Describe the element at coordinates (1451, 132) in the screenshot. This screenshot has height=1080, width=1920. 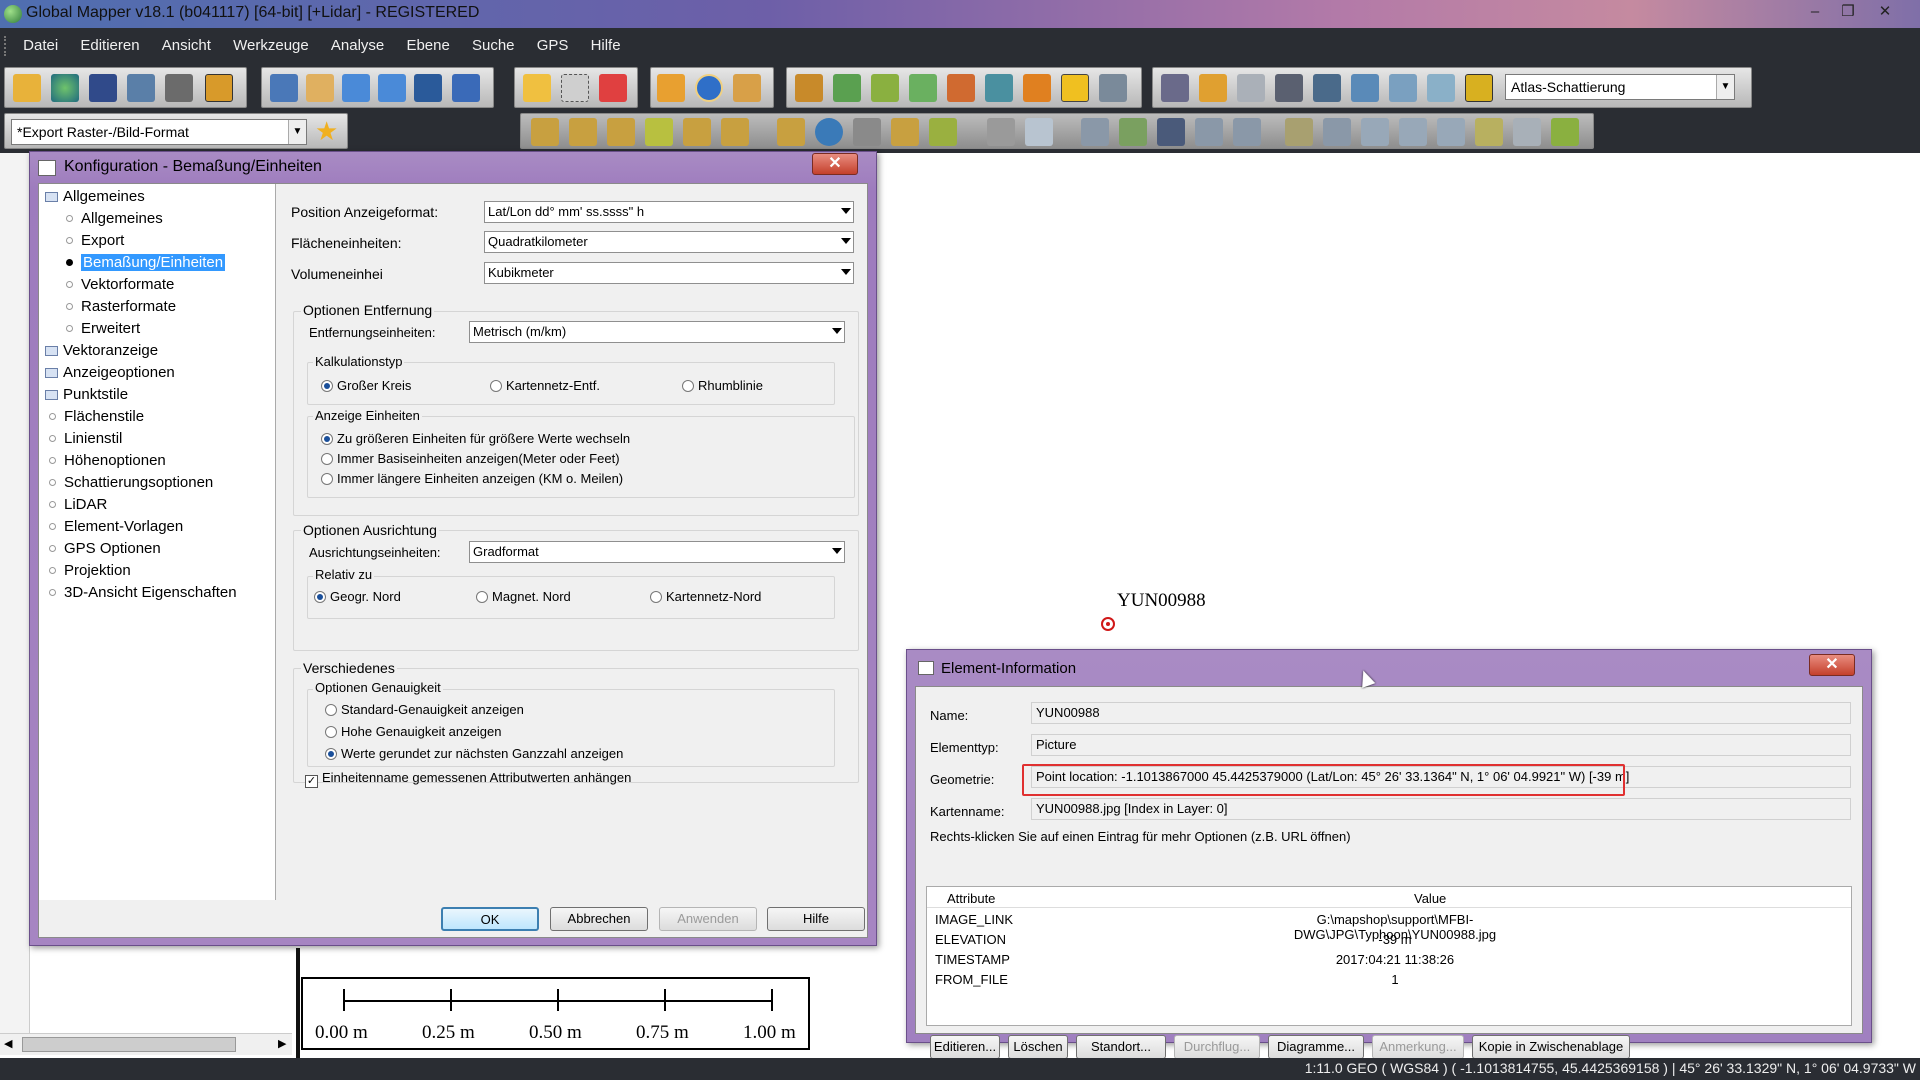
I see `union-icon` at that location.